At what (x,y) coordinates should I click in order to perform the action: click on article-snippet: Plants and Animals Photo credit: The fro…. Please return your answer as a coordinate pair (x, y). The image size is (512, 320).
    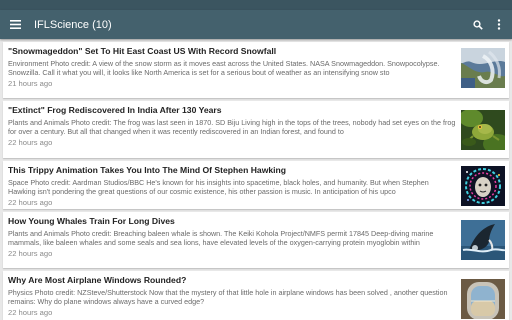
    Looking at the image, I should click on (232, 127).